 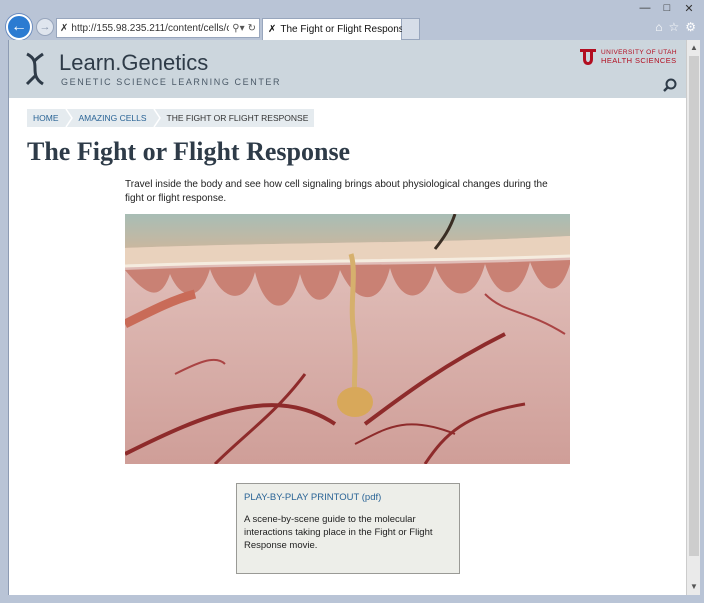 I want to click on scroll-up-icon: ▲, so click(x=694, y=48).